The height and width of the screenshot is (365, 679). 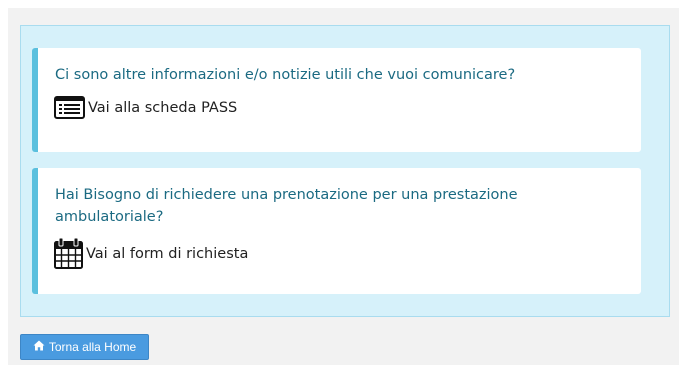 What do you see at coordinates (71, 107) in the screenshot?
I see `list-alt-icon` at bounding box center [71, 107].